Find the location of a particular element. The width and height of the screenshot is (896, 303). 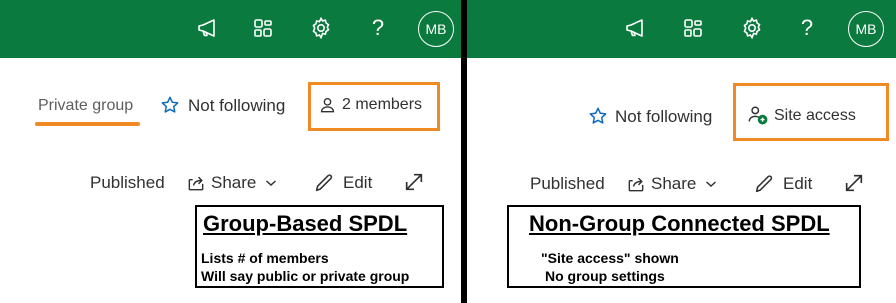

person-add-icon is located at coordinates (758, 115).